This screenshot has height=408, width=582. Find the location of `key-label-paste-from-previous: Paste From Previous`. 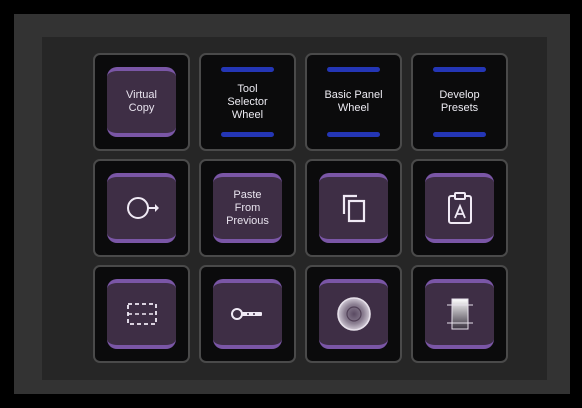

key-label-paste-from-previous: Paste From Previous is located at coordinates (247, 207).